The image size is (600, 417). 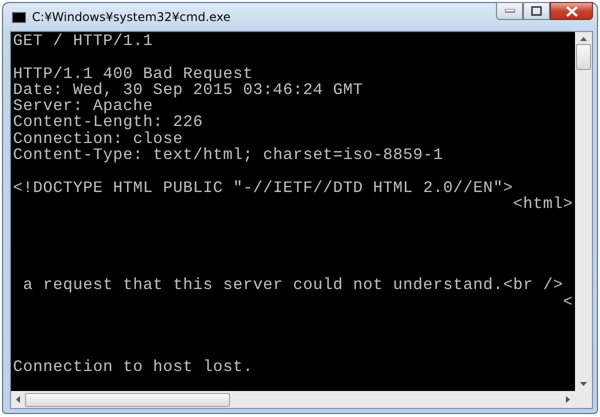 I want to click on minimize-button, so click(x=509, y=11).